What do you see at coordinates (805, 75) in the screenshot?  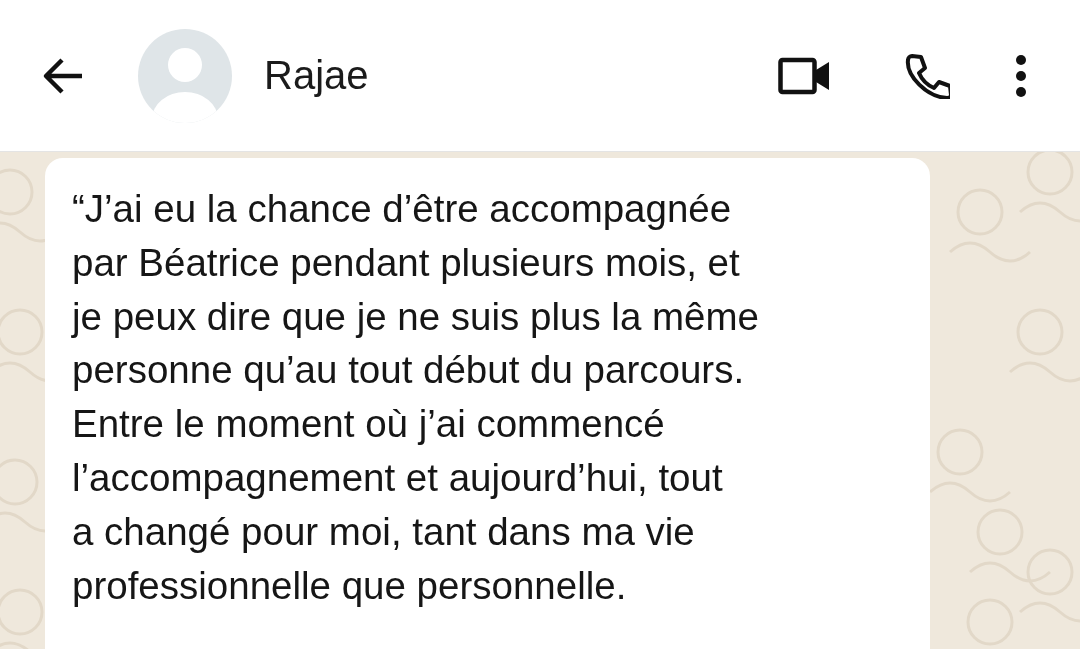 I see `video-call-icon` at bounding box center [805, 75].